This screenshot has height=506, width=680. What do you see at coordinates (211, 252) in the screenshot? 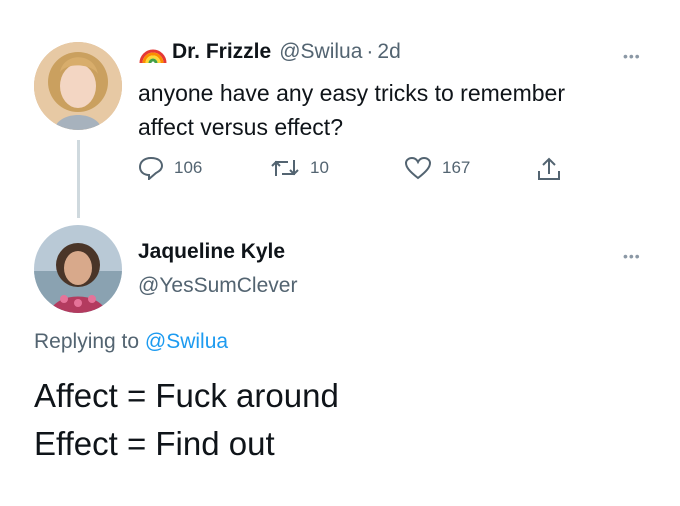
I see `reply-author-name: Jaqueline Kyle` at bounding box center [211, 252].